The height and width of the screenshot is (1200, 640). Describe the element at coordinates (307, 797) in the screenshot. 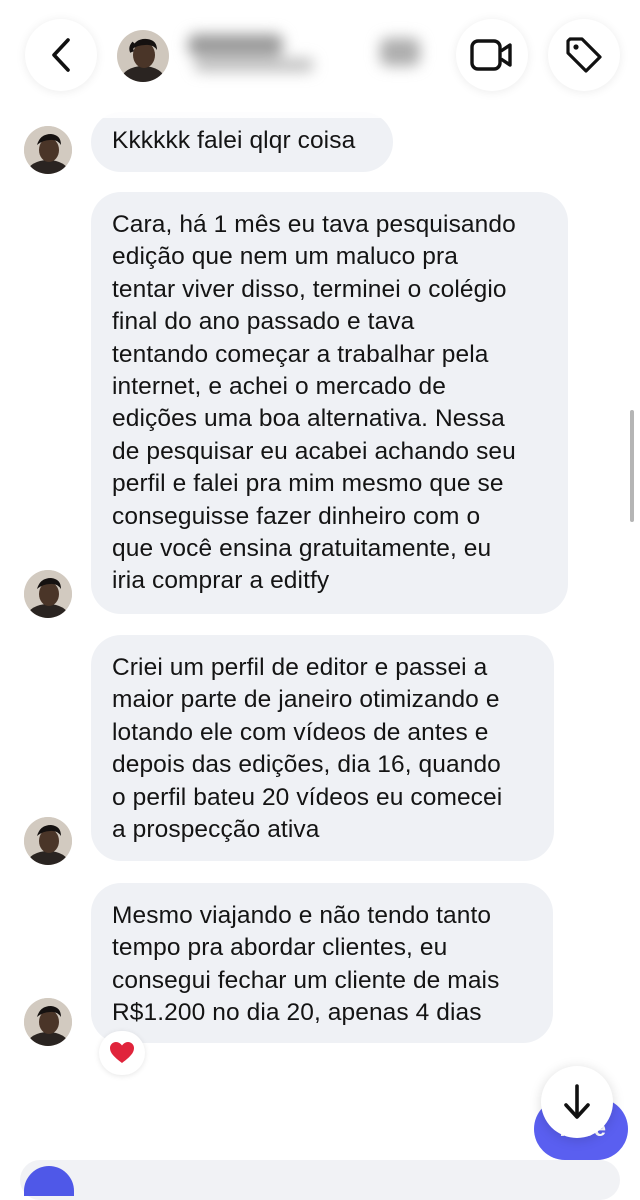

I see `message-line: o perfil bateu 20 vídeos eu comecei` at that location.